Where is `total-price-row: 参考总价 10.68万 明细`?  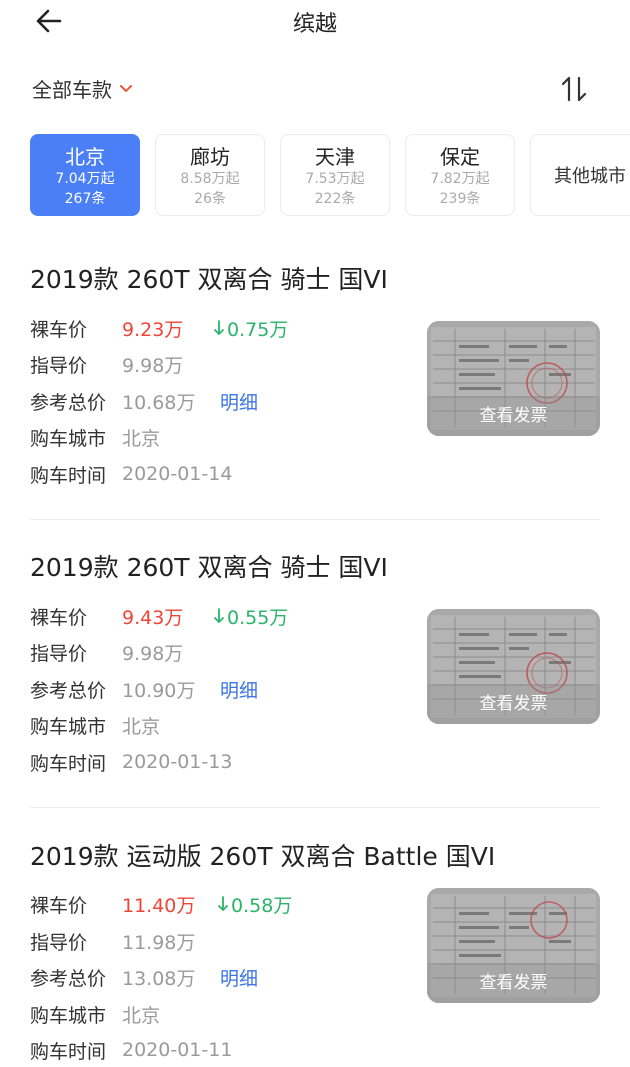
total-price-row: 参考总价 10.68万 明细 is located at coordinates (144, 401).